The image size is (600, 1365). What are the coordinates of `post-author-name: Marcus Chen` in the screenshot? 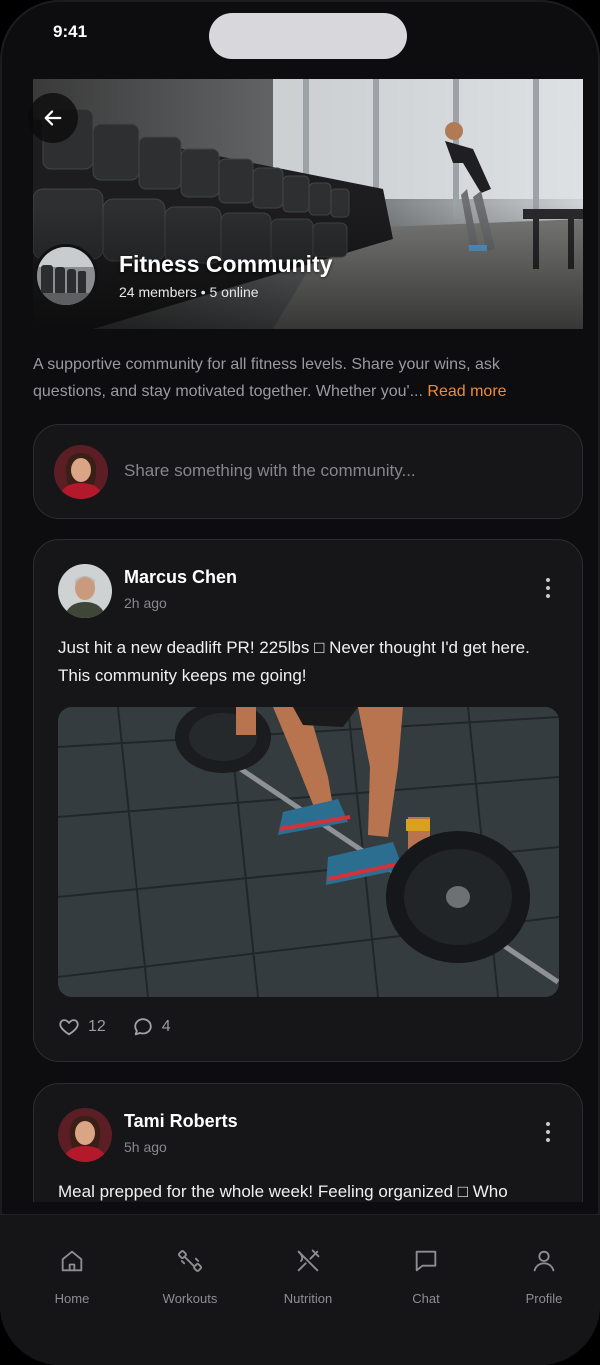 It's located at (180, 577).